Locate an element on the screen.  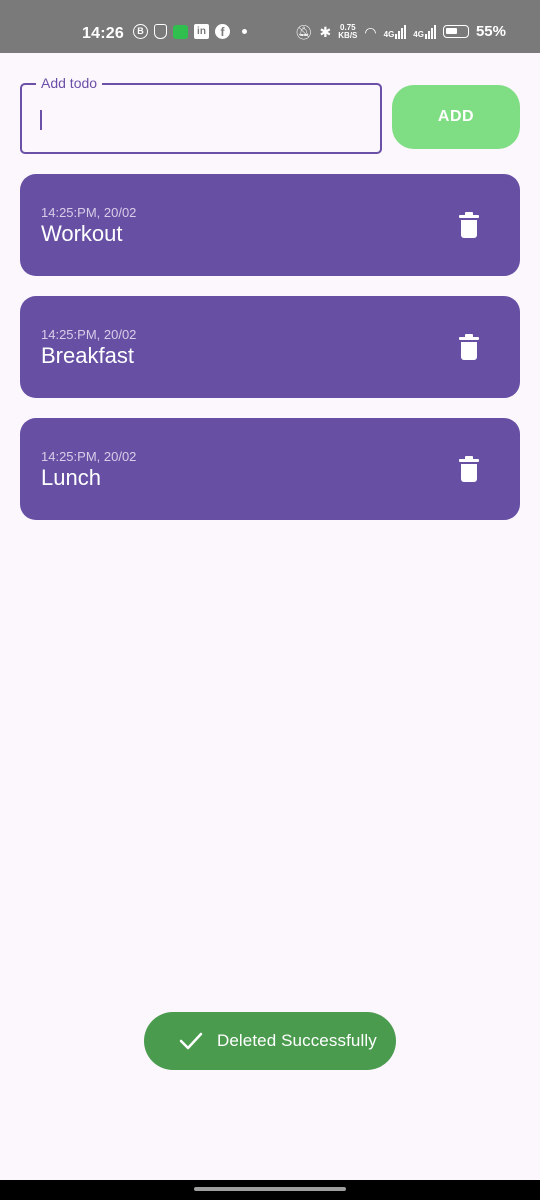
add-todo-label: Add todo is located at coordinates (69, 83).